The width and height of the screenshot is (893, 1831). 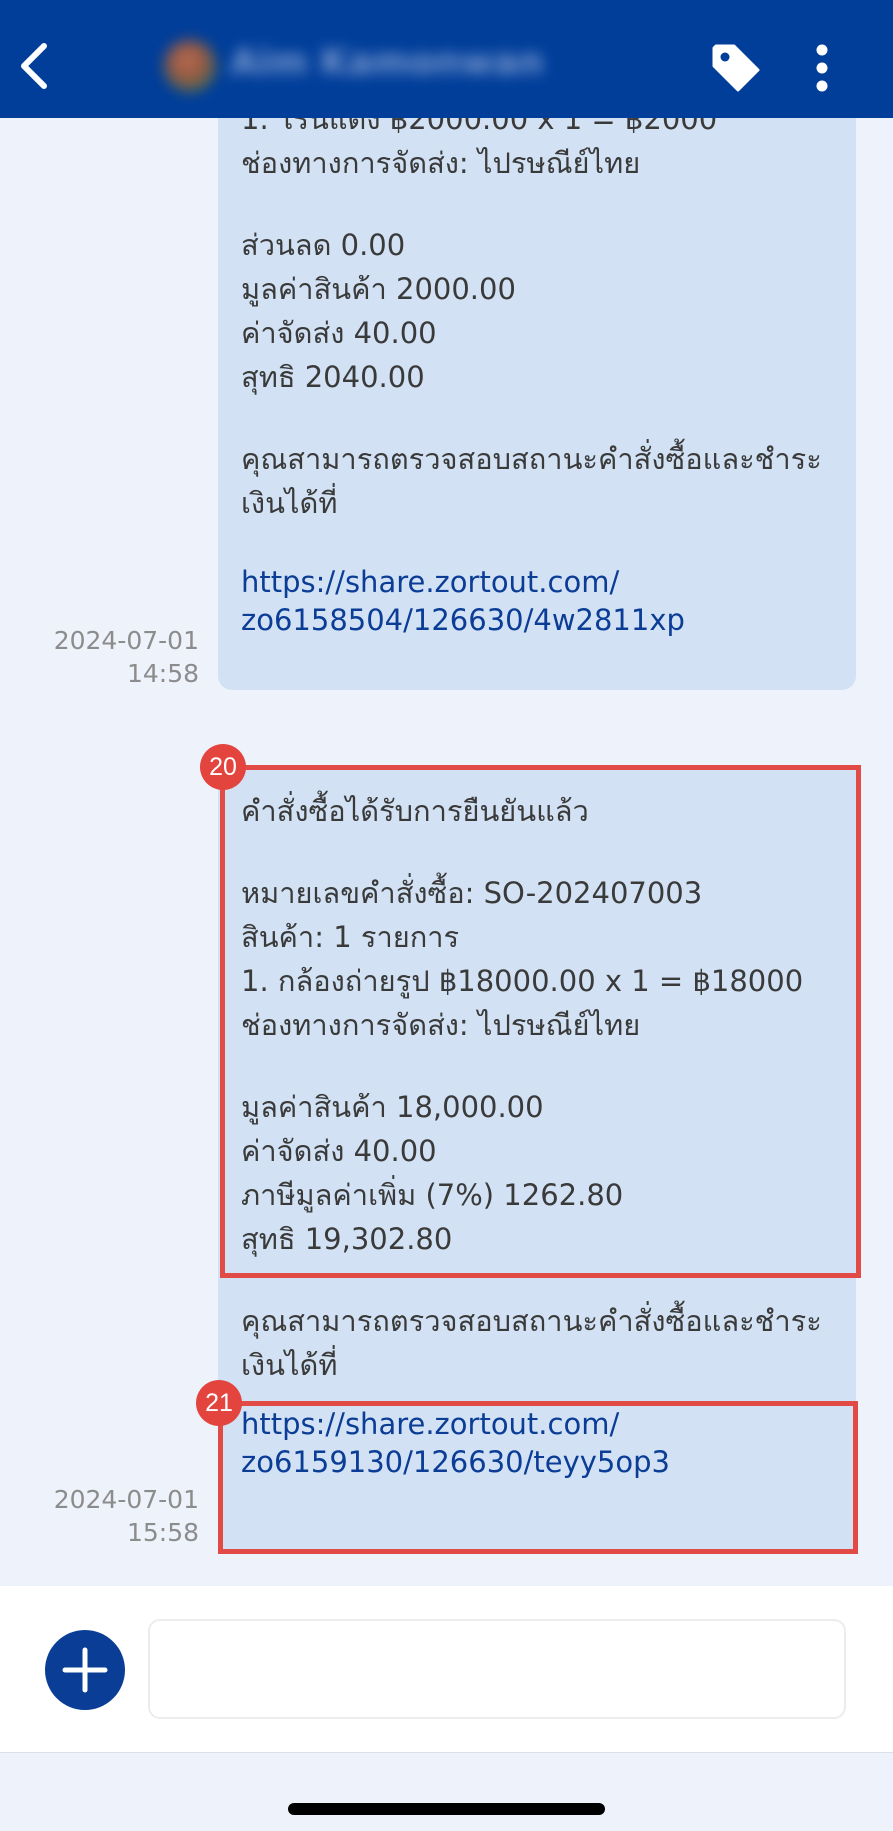 I want to click on contact-name: Aim Kamonwan, so click(x=387, y=62).